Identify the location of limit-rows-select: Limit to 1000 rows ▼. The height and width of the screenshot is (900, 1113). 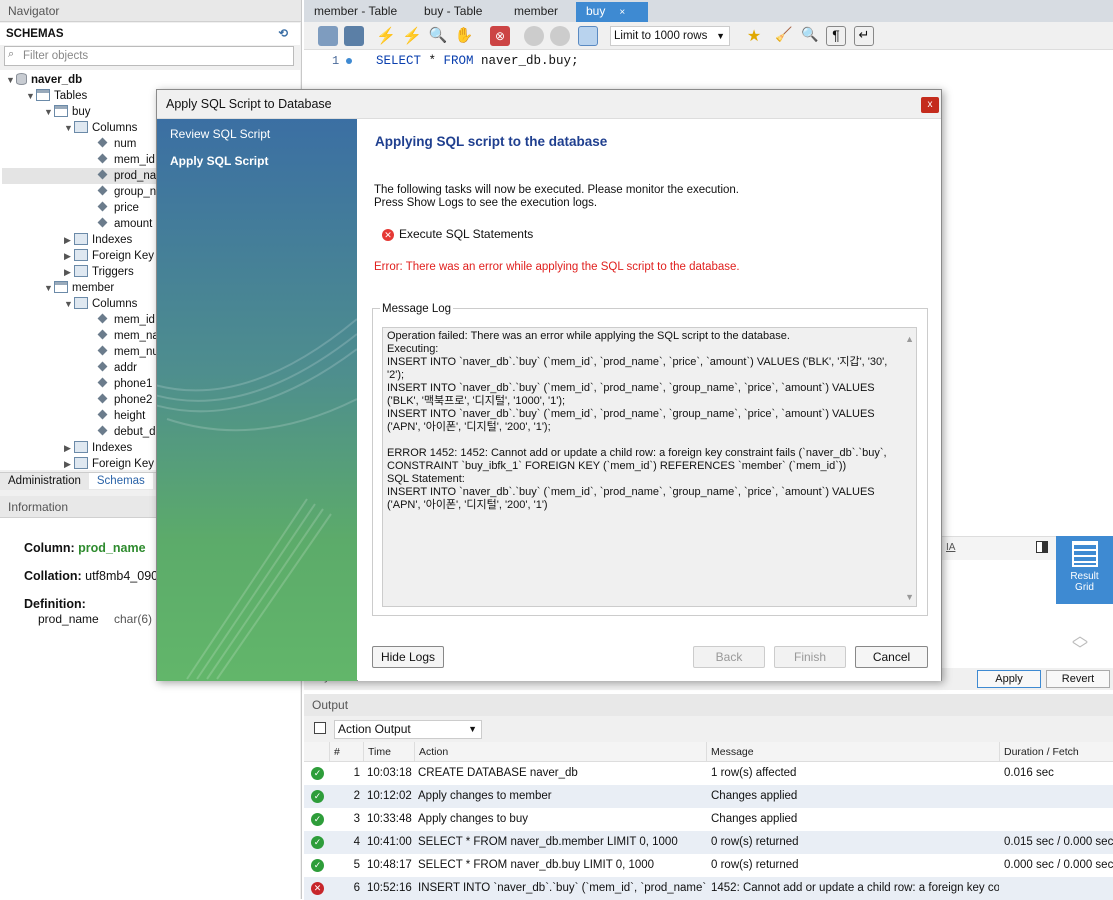
(670, 36).